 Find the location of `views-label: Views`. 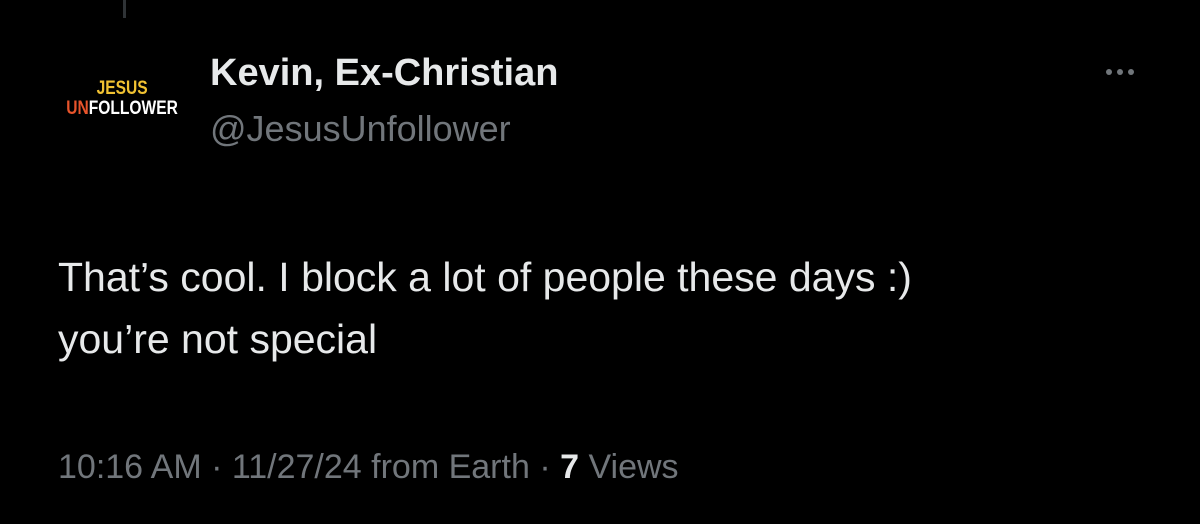

views-label: Views is located at coordinates (628, 467).